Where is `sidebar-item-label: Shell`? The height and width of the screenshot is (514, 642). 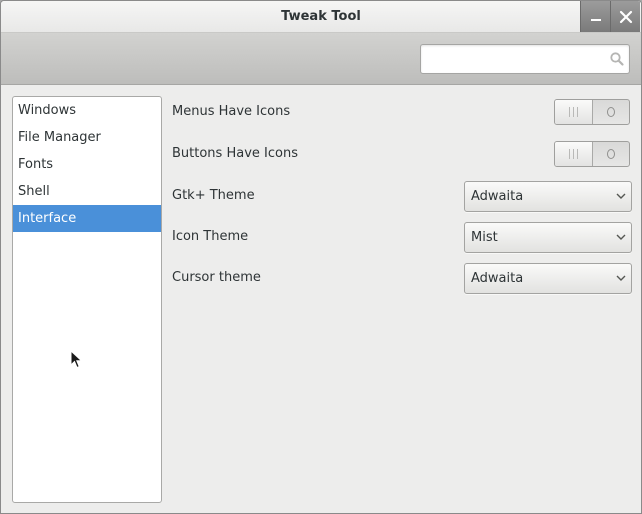 sidebar-item-label: Shell is located at coordinates (34, 191).